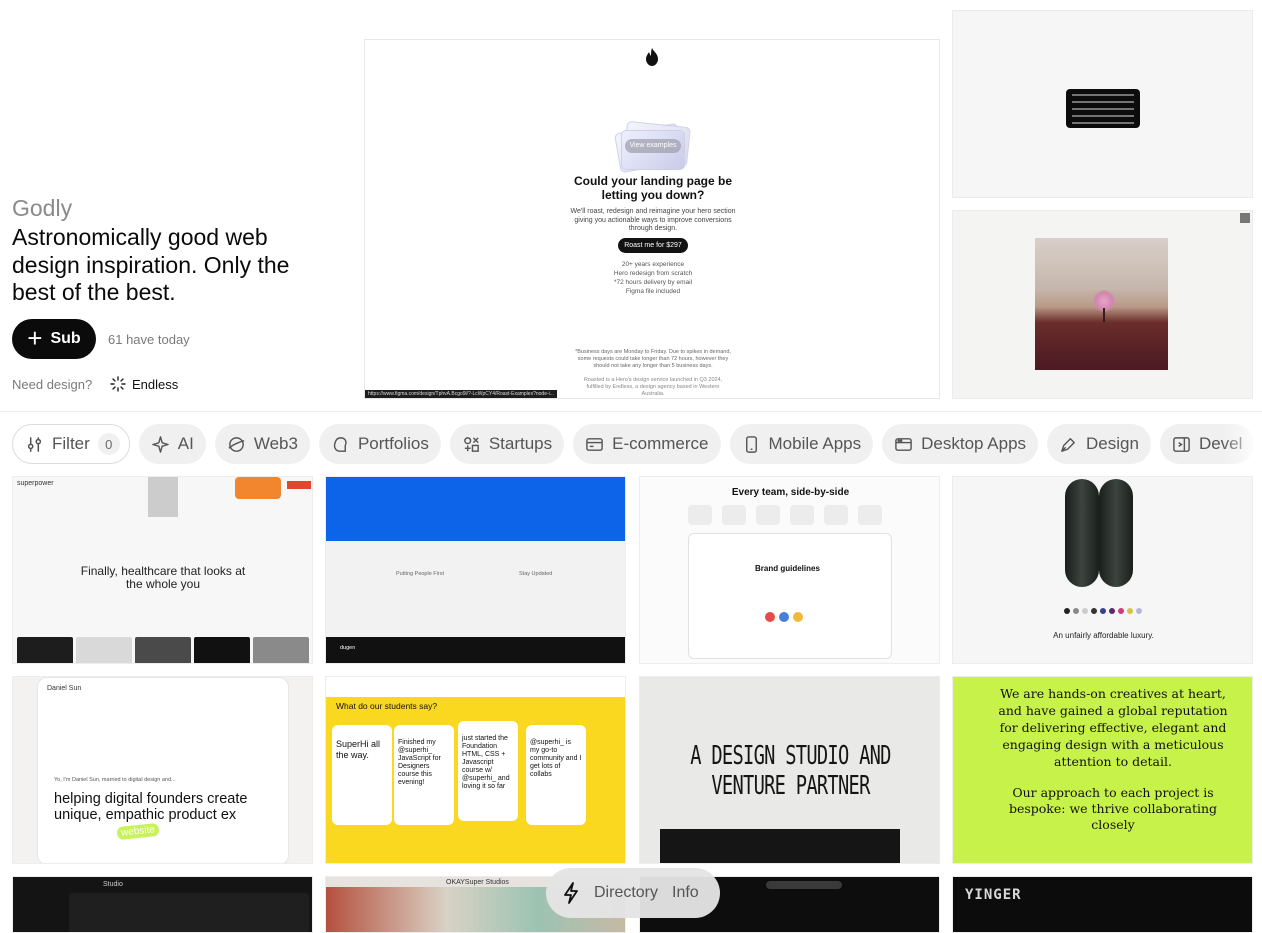 This screenshot has width=1262, height=933. What do you see at coordinates (340, 444) in the screenshot?
I see `portfolio-icon` at bounding box center [340, 444].